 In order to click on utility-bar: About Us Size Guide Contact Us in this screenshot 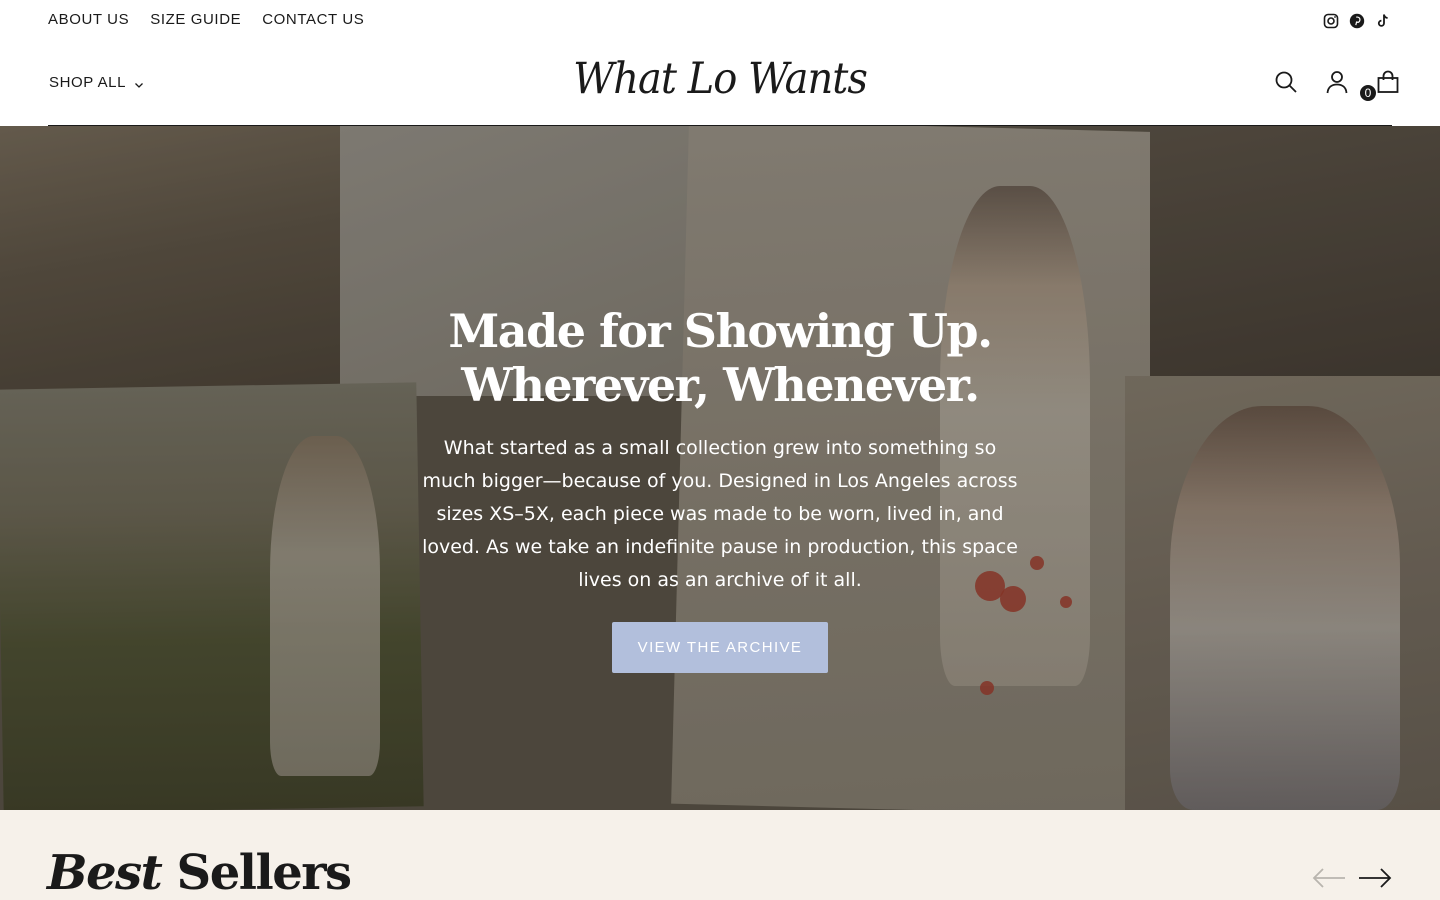, I will do `click(720, 21)`.